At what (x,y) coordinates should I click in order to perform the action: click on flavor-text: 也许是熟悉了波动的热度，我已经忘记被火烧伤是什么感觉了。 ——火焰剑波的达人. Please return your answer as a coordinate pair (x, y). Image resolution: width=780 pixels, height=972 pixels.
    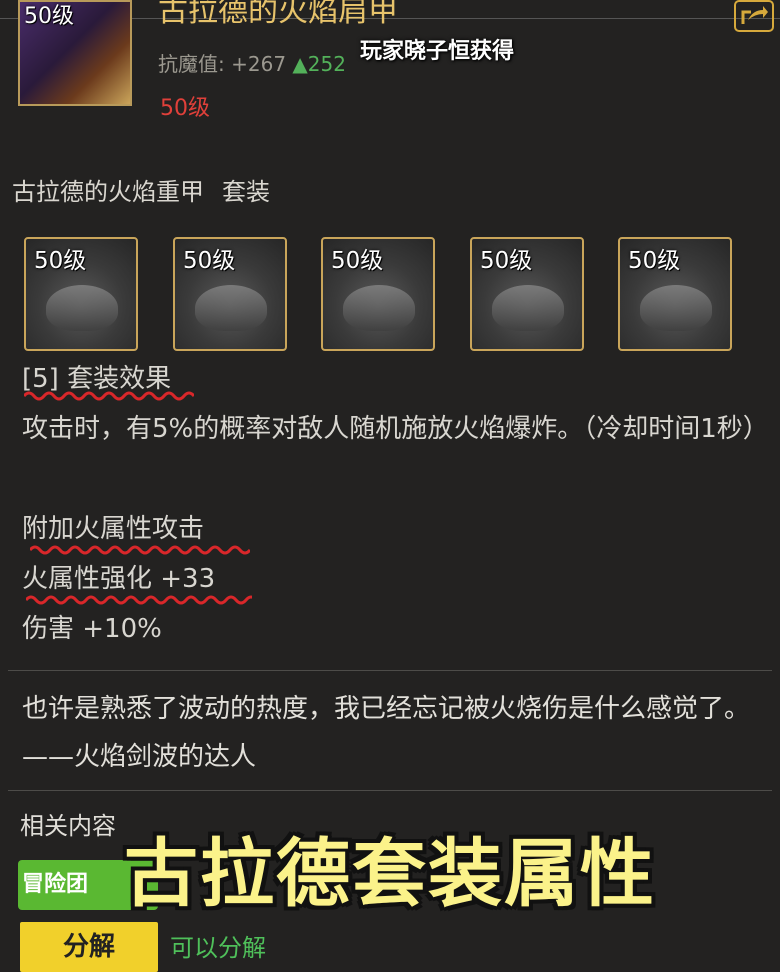
    Looking at the image, I should click on (386, 733).